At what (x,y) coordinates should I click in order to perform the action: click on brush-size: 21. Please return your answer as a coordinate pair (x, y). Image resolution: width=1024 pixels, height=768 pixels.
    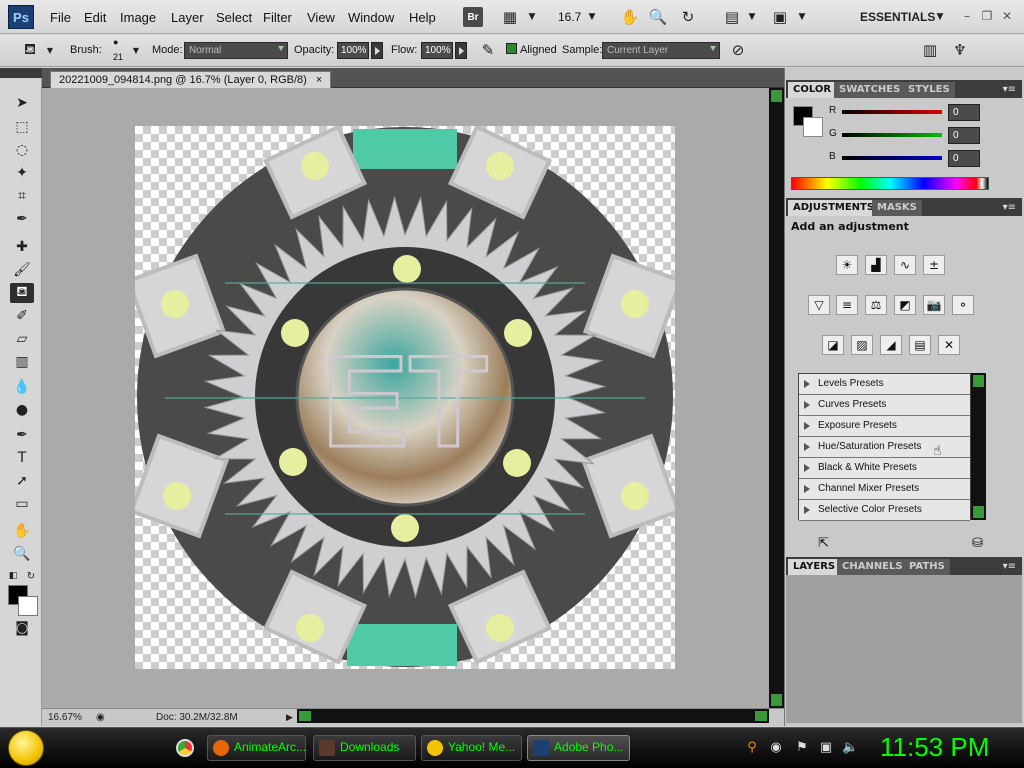
    Looking at the image, I should click on (118, 57).